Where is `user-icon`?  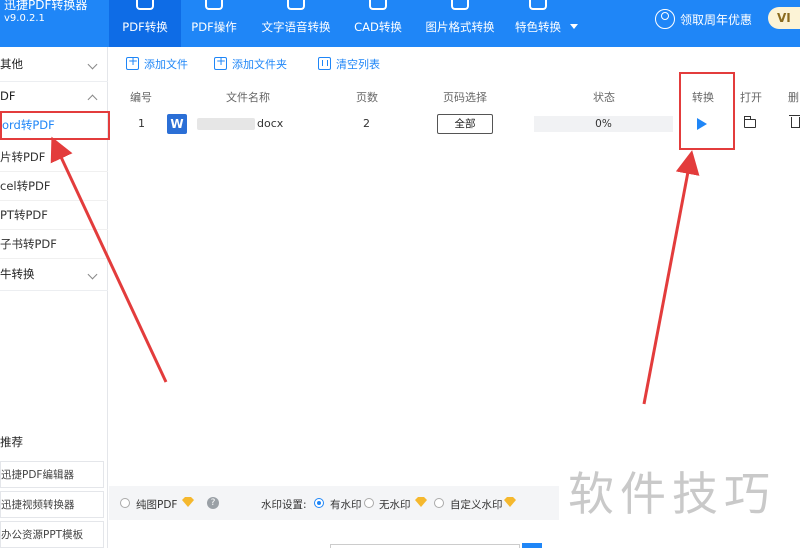 user-icon is located at coordinates (665, 19).